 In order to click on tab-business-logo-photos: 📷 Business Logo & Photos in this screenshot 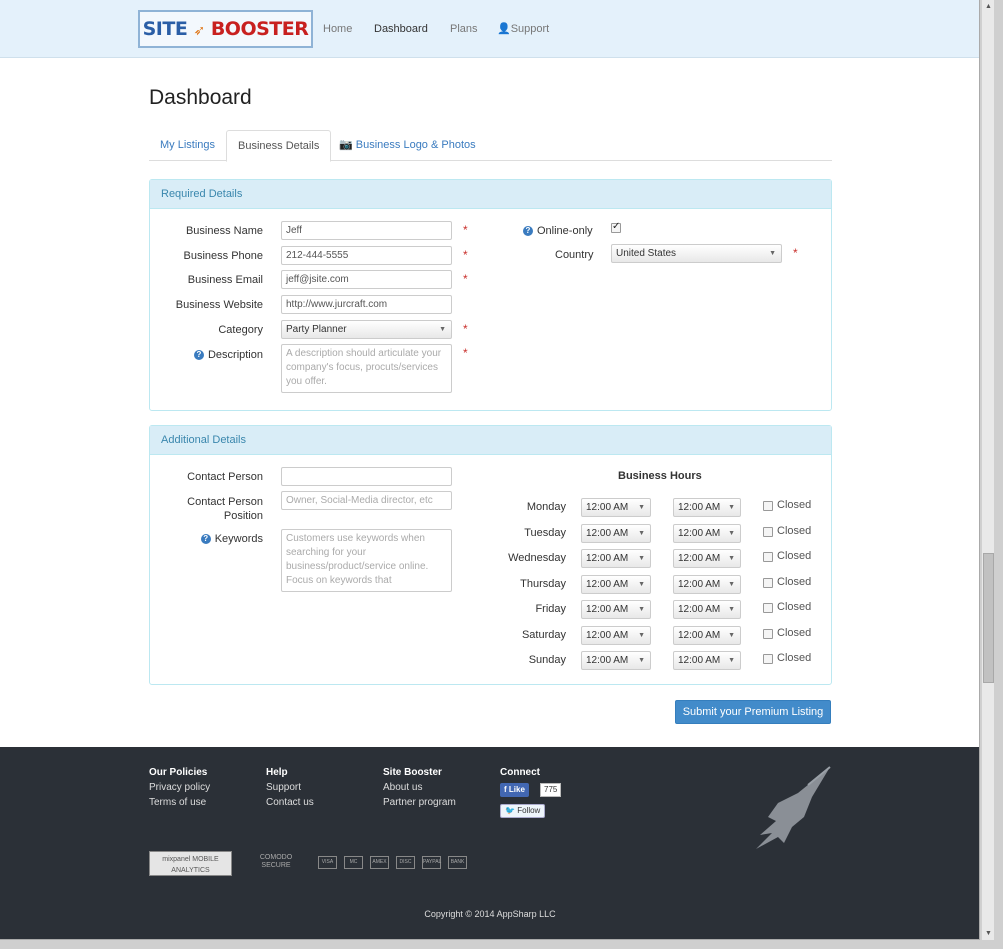, I will do `click(407, 145)`.